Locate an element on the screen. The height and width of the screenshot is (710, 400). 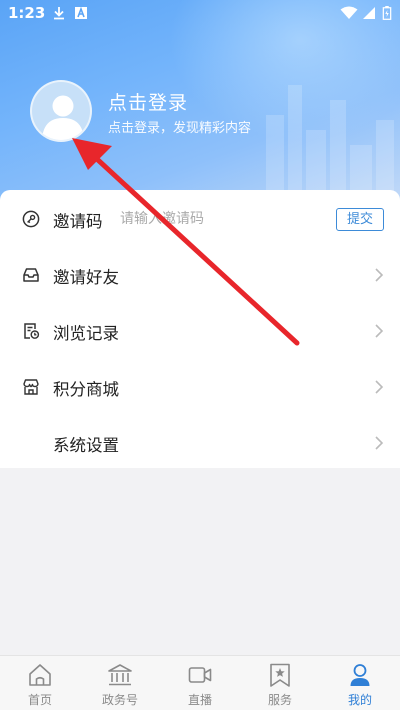
app-notification-icon is located at coordinates (81, 12).